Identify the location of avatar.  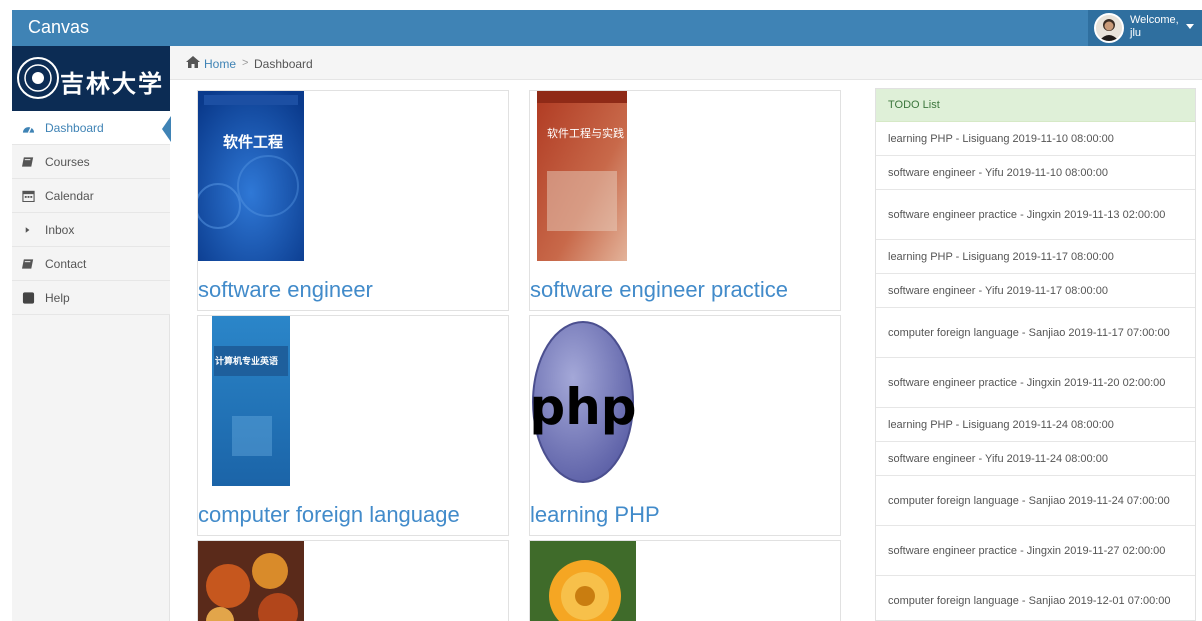
(1109, 28).